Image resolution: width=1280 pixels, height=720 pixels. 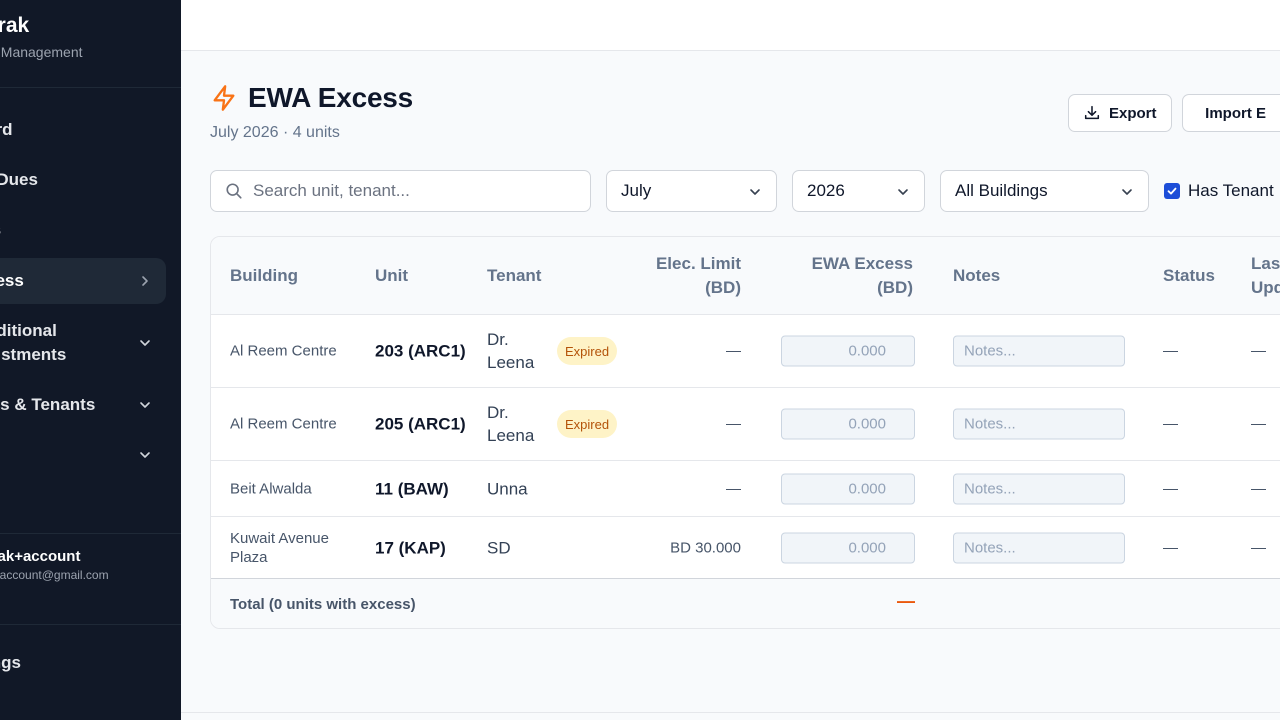 I want to click on column-header-line: EWA Excess, so click(x=862, y=263).